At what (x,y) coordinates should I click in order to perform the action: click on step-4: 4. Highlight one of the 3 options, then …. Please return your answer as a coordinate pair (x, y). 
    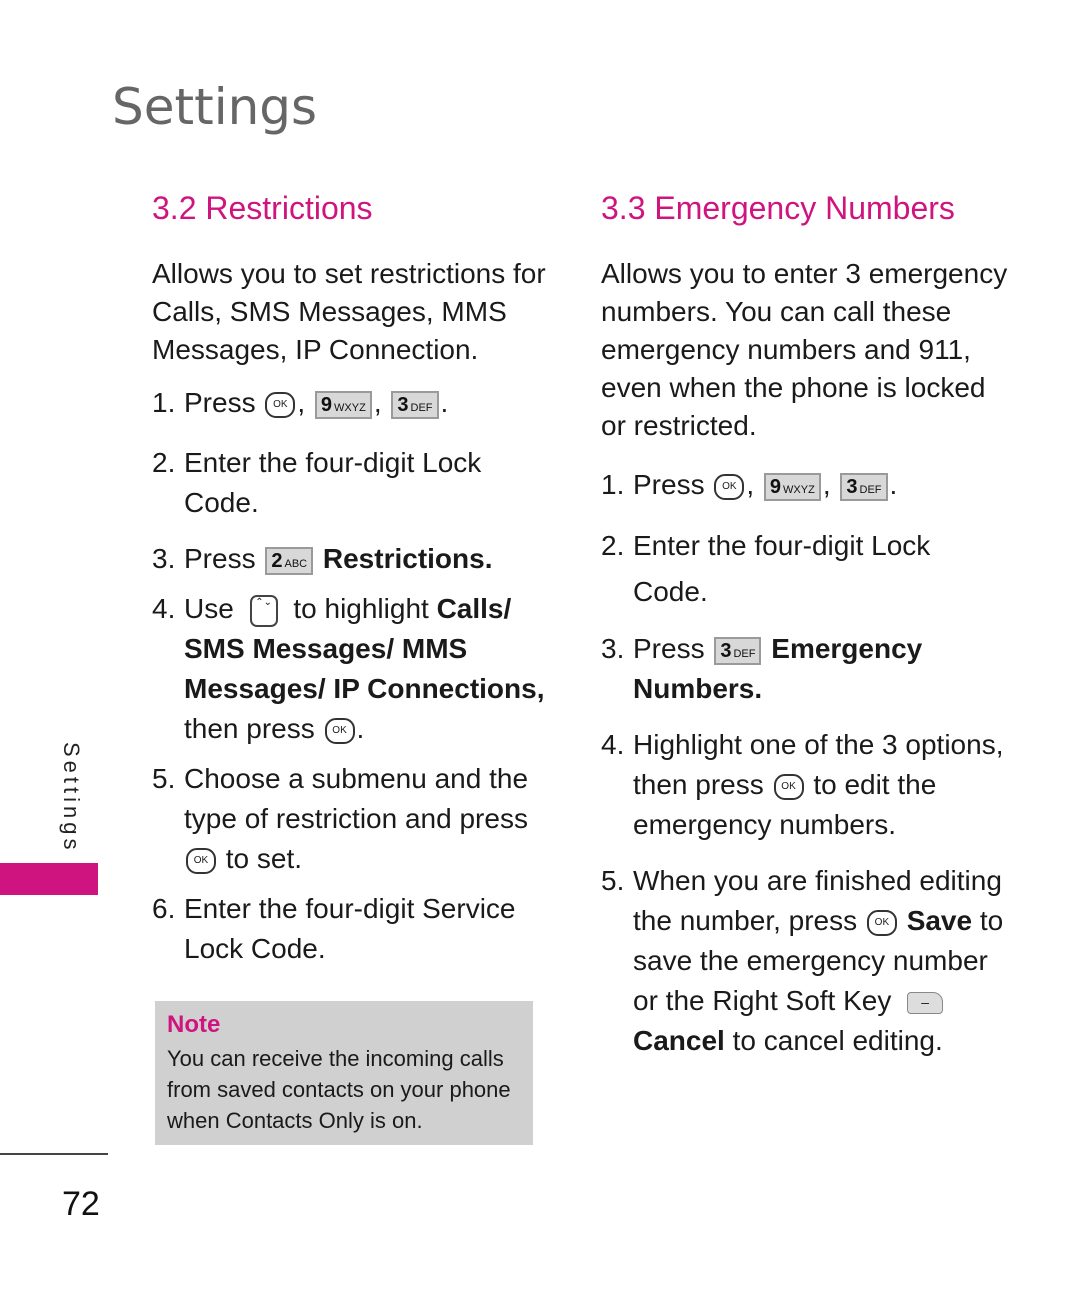
    Looking at the image, I should click on (802, 784).